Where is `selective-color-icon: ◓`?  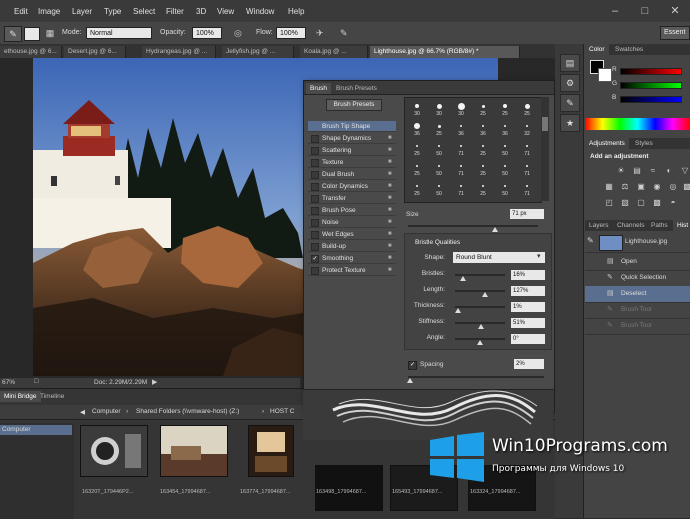
selective-color-icon: ◓ is located at coordinates (673, 203).